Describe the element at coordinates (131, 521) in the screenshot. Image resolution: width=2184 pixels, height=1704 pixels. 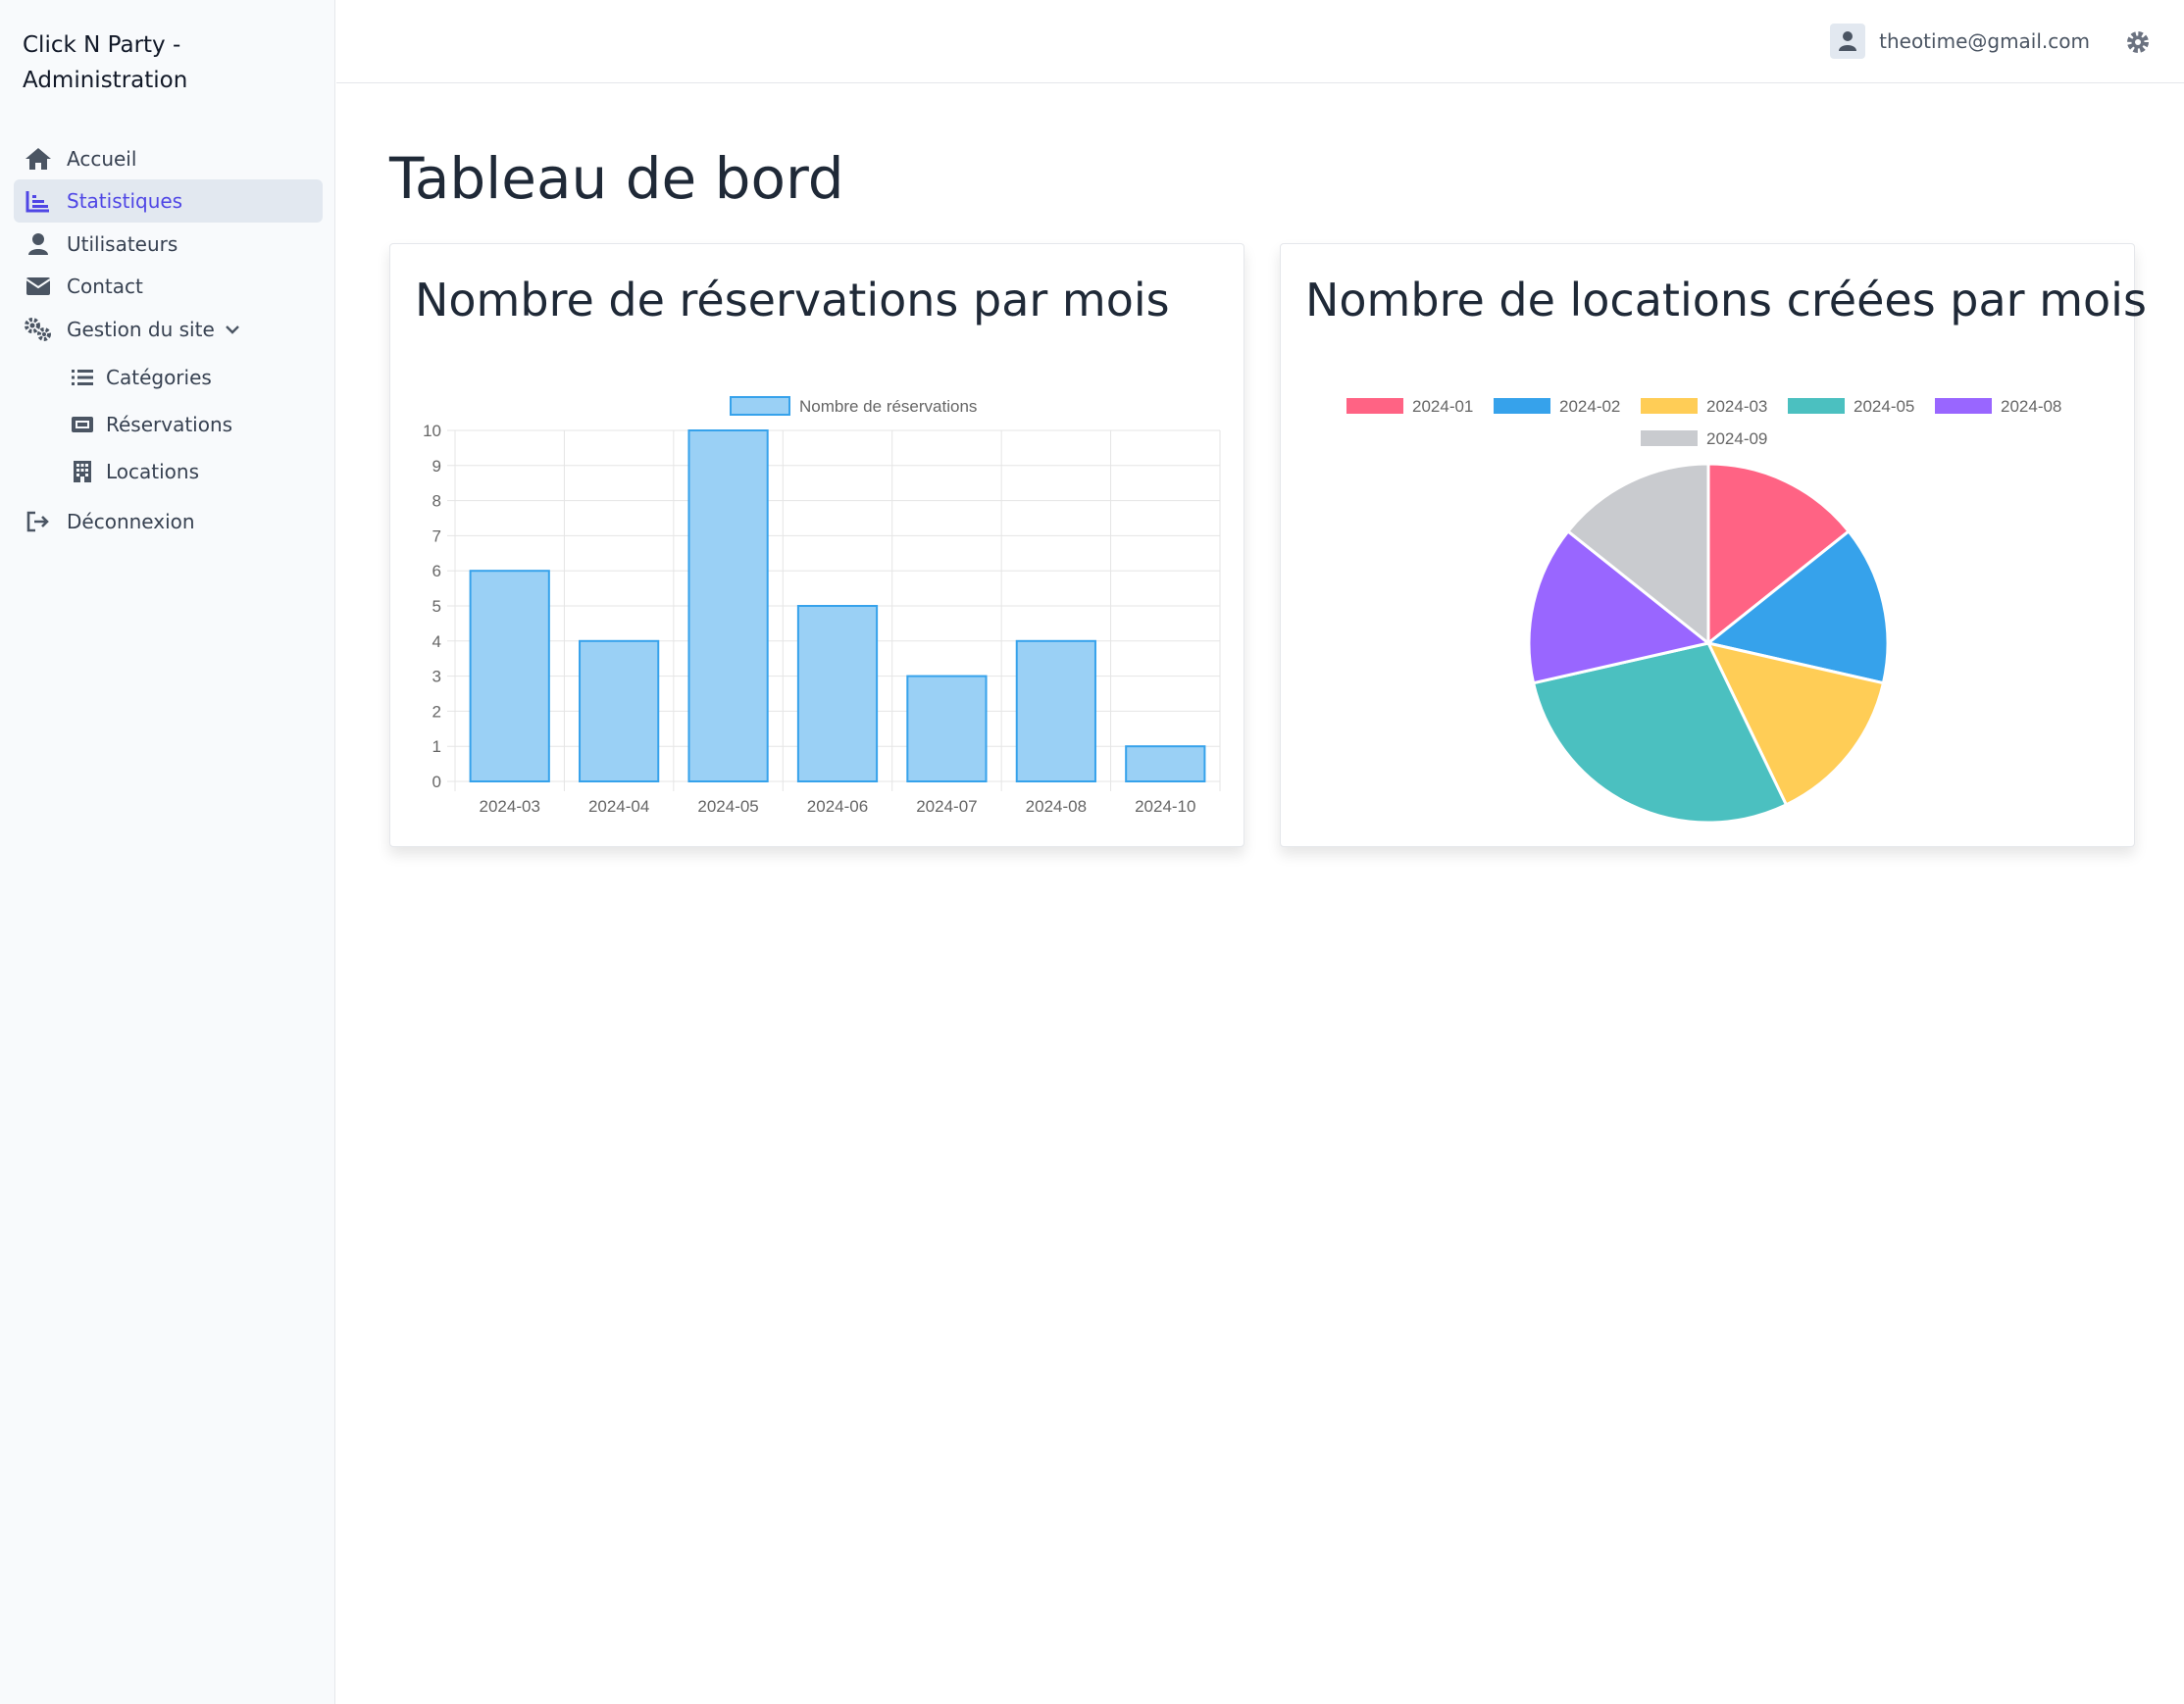
I see `sidebar-item-label: Déconnexion` at that location.